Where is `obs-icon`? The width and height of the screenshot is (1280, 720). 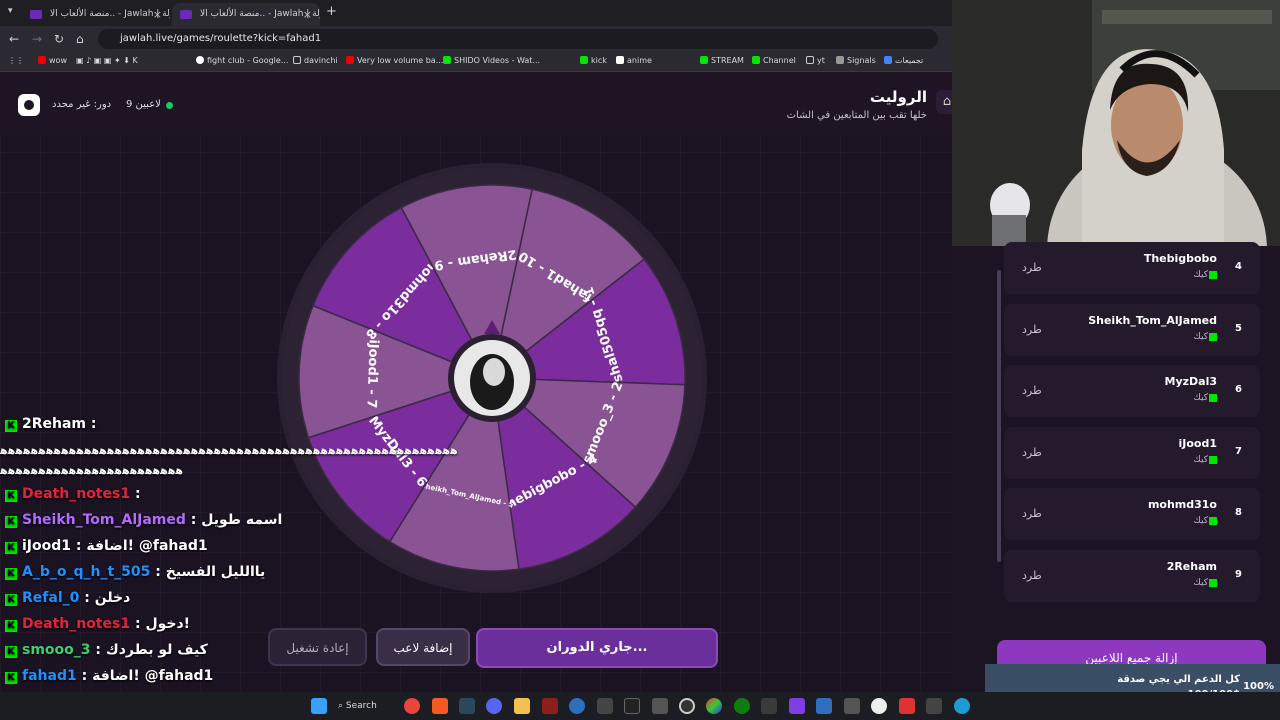
obs-icon is located at coordinates (687, 706).